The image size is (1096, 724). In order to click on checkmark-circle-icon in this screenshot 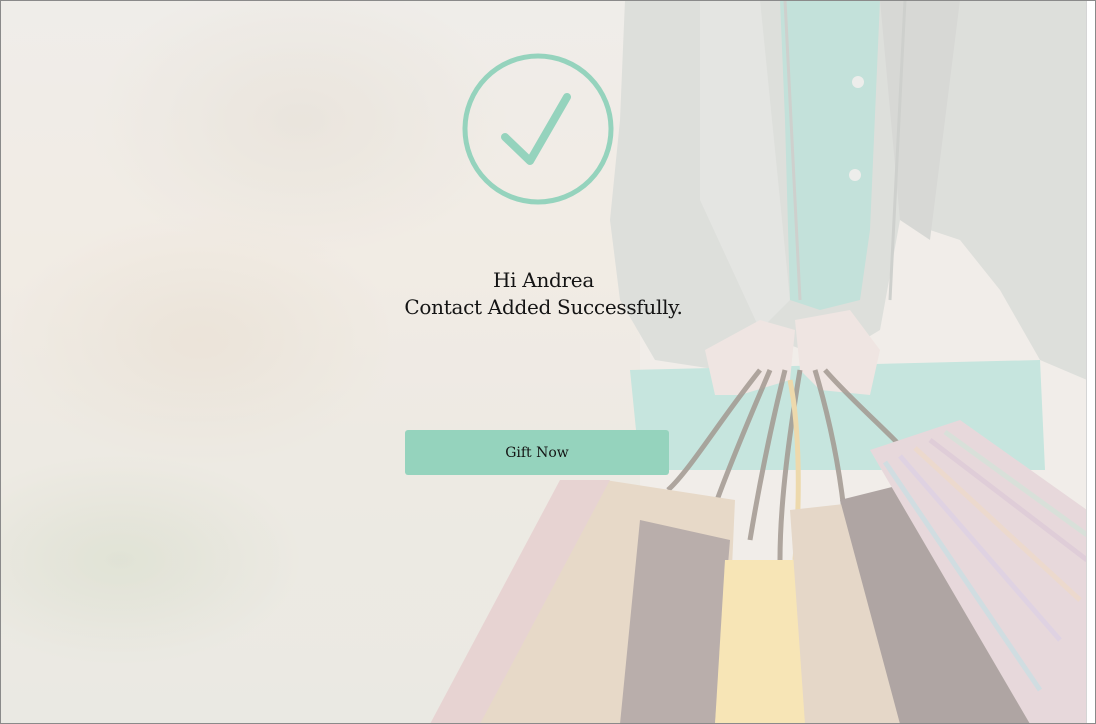, I will do `click(538, 129)`.